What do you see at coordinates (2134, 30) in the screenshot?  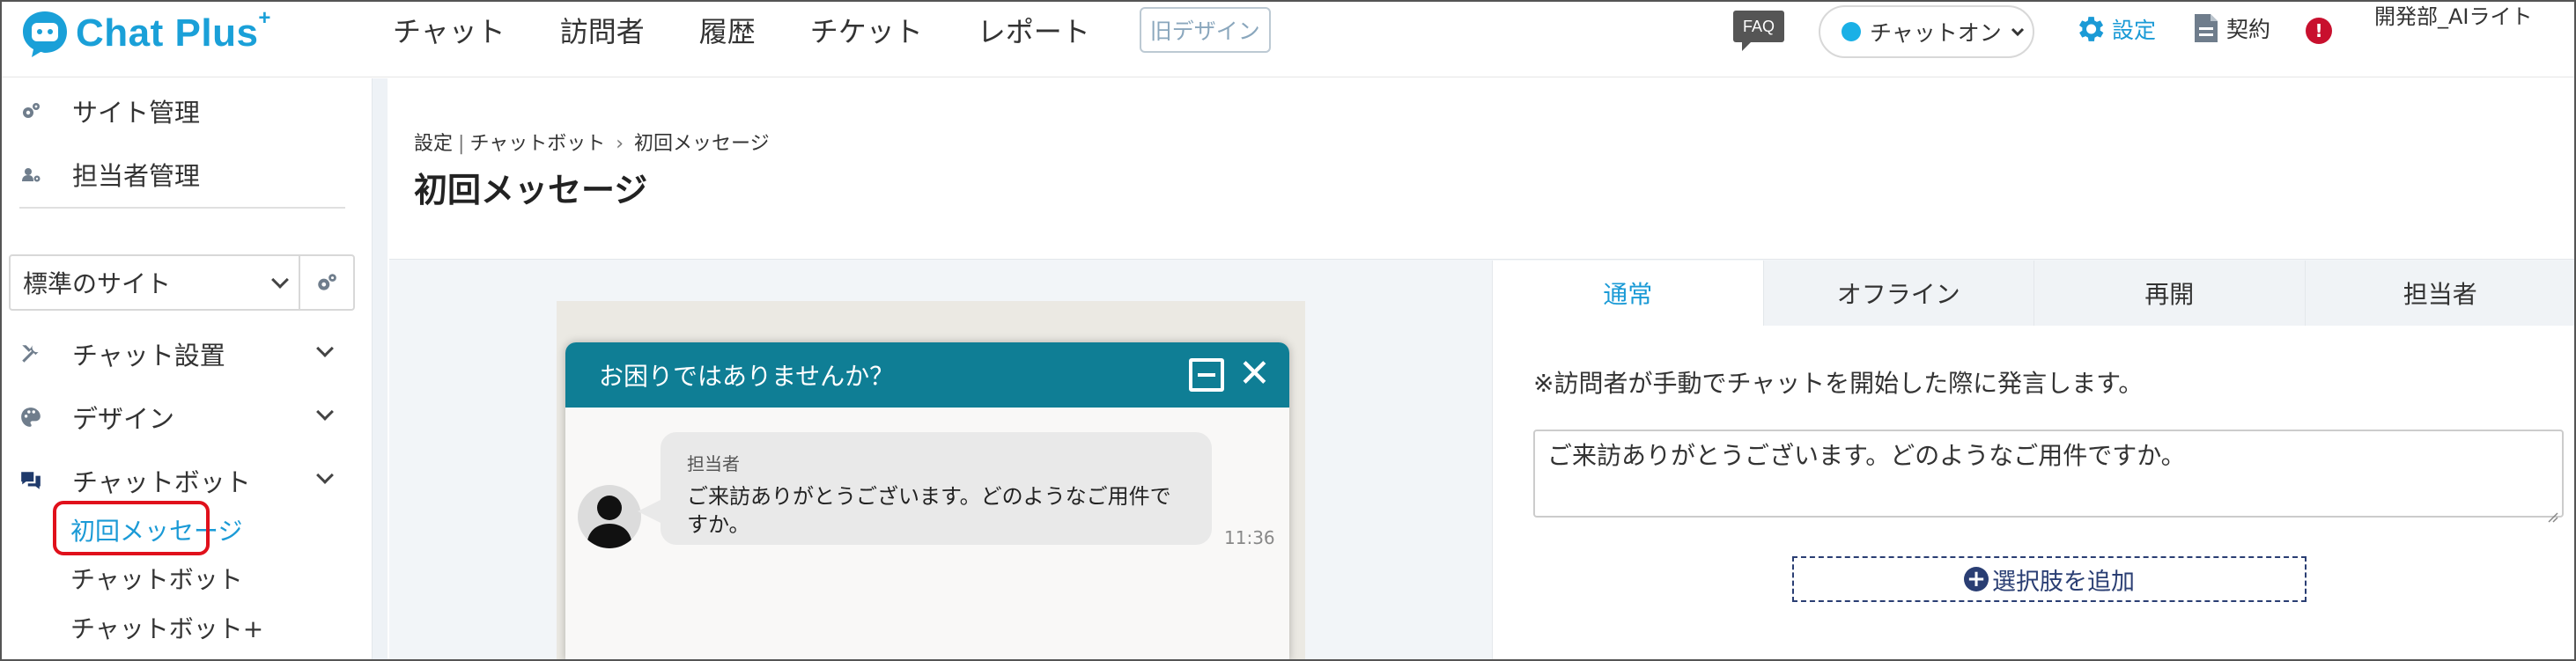 I see `settings-label: 設定` at bounding box center [2134, 30].